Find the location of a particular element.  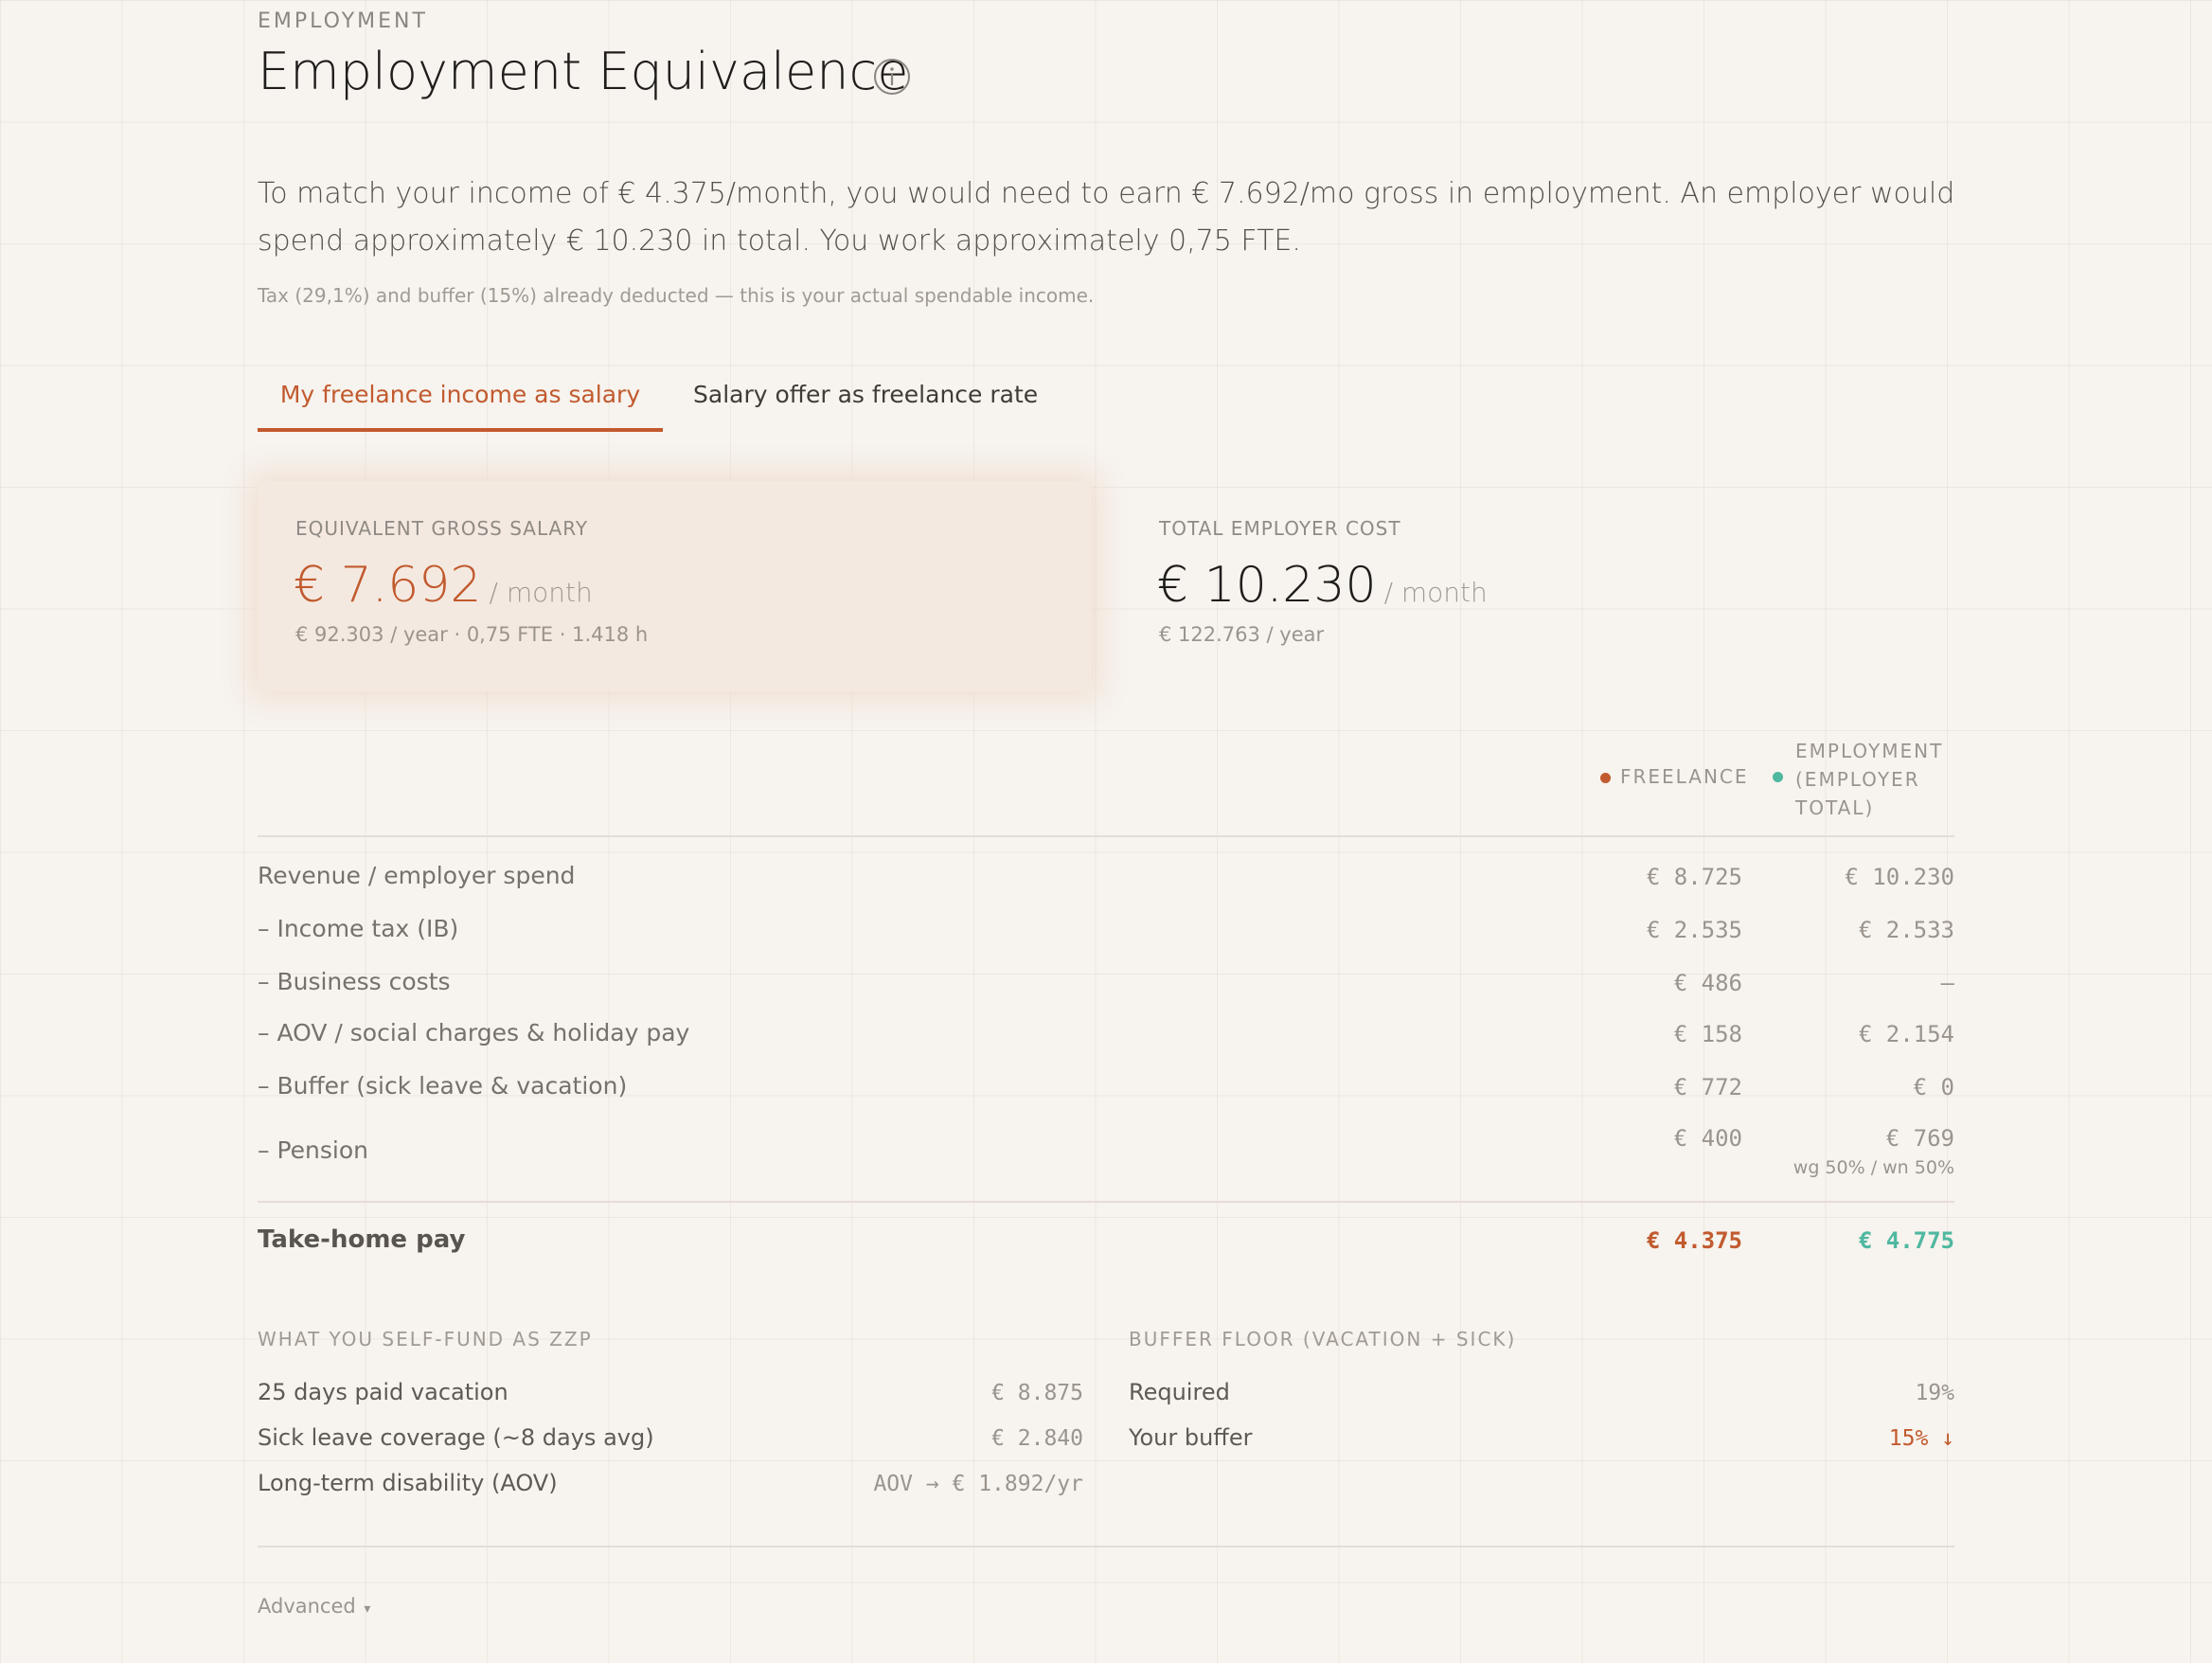

selffund-title: WHAT YOU SELF-FUND AS ZZP is located at coordinates (425, 1339).